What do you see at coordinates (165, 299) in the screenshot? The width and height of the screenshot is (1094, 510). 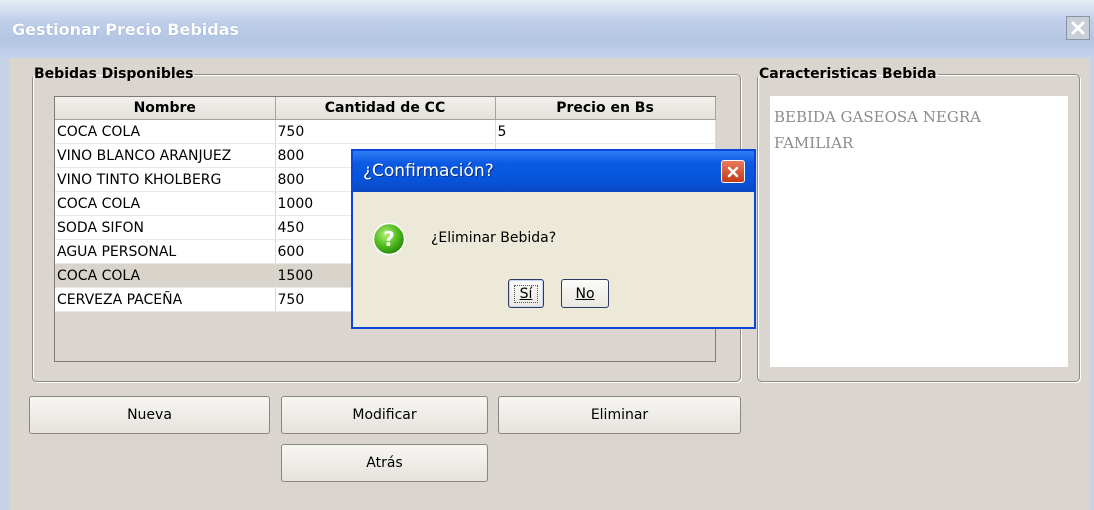 I see `cell-nombre: CERVEZA PACEÑA` at bounding box center [165, 299].